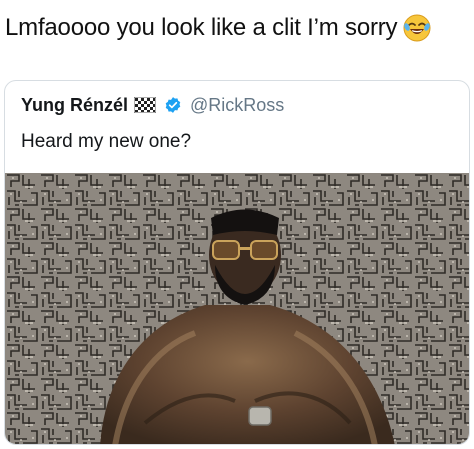 The image size is (474, 449). I want to click on checkered-flag-icon, so click(145, 105).